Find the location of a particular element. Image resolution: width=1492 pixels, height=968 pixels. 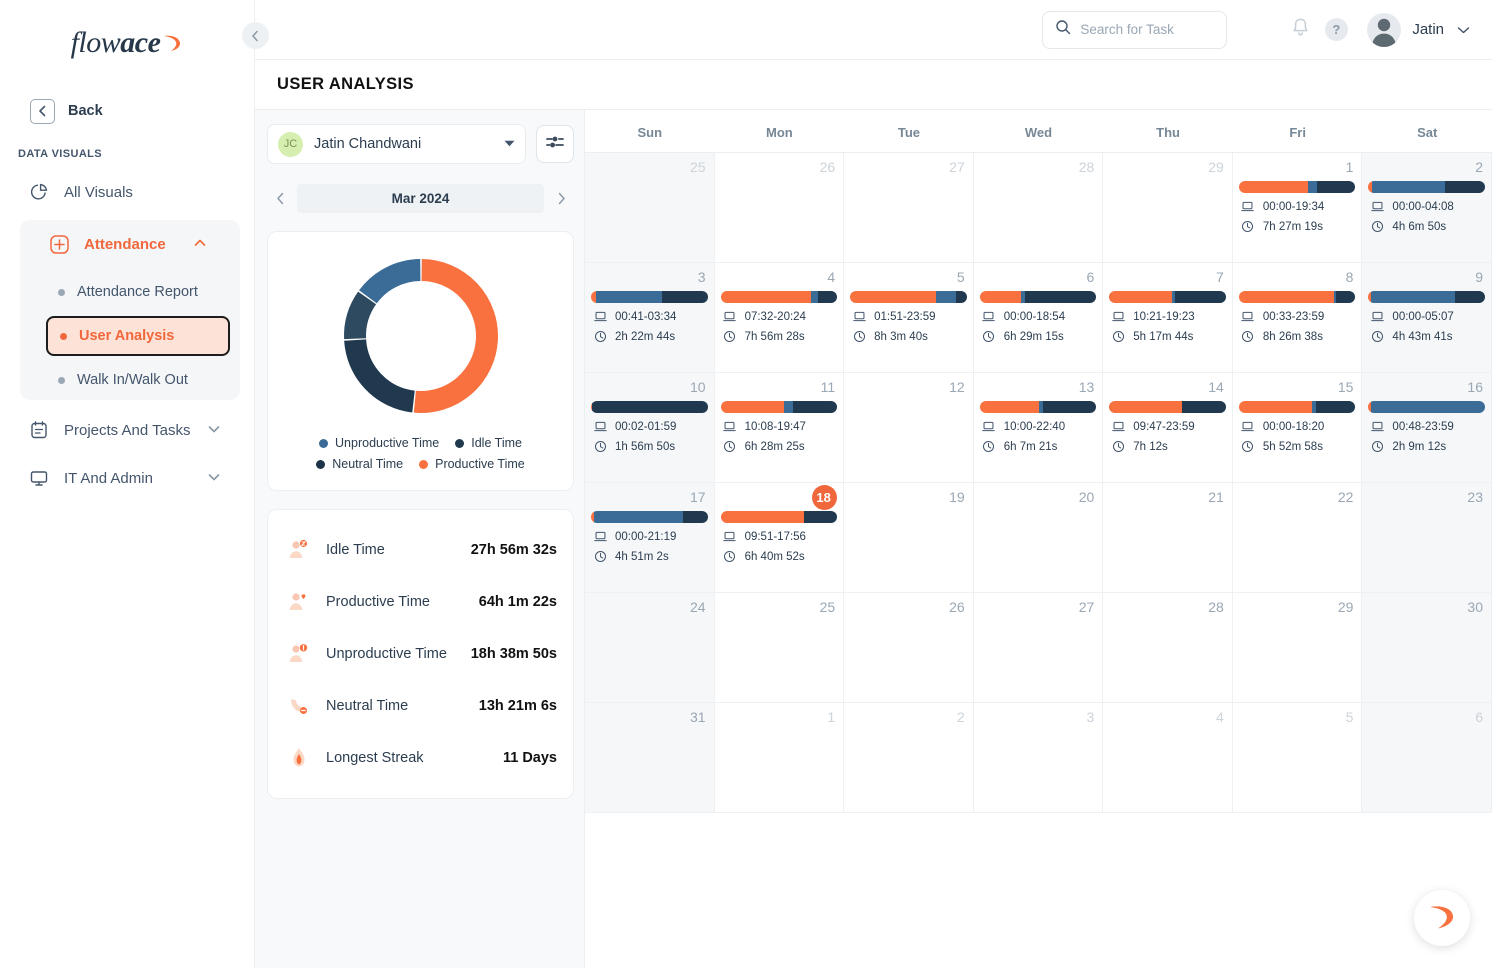

calendar-day-cell: 7 10:21-19:23 5h 17m 44s is located at coordinates (1168, 318).